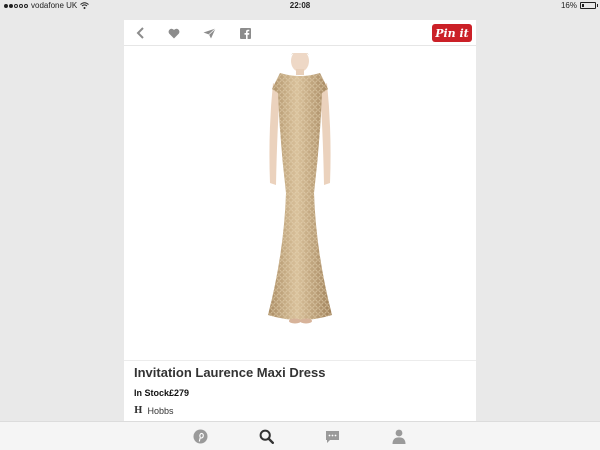 Image resolution: width=600 pixels, height=450 pixels. I want to click on battery-icon, so click(589, 5).